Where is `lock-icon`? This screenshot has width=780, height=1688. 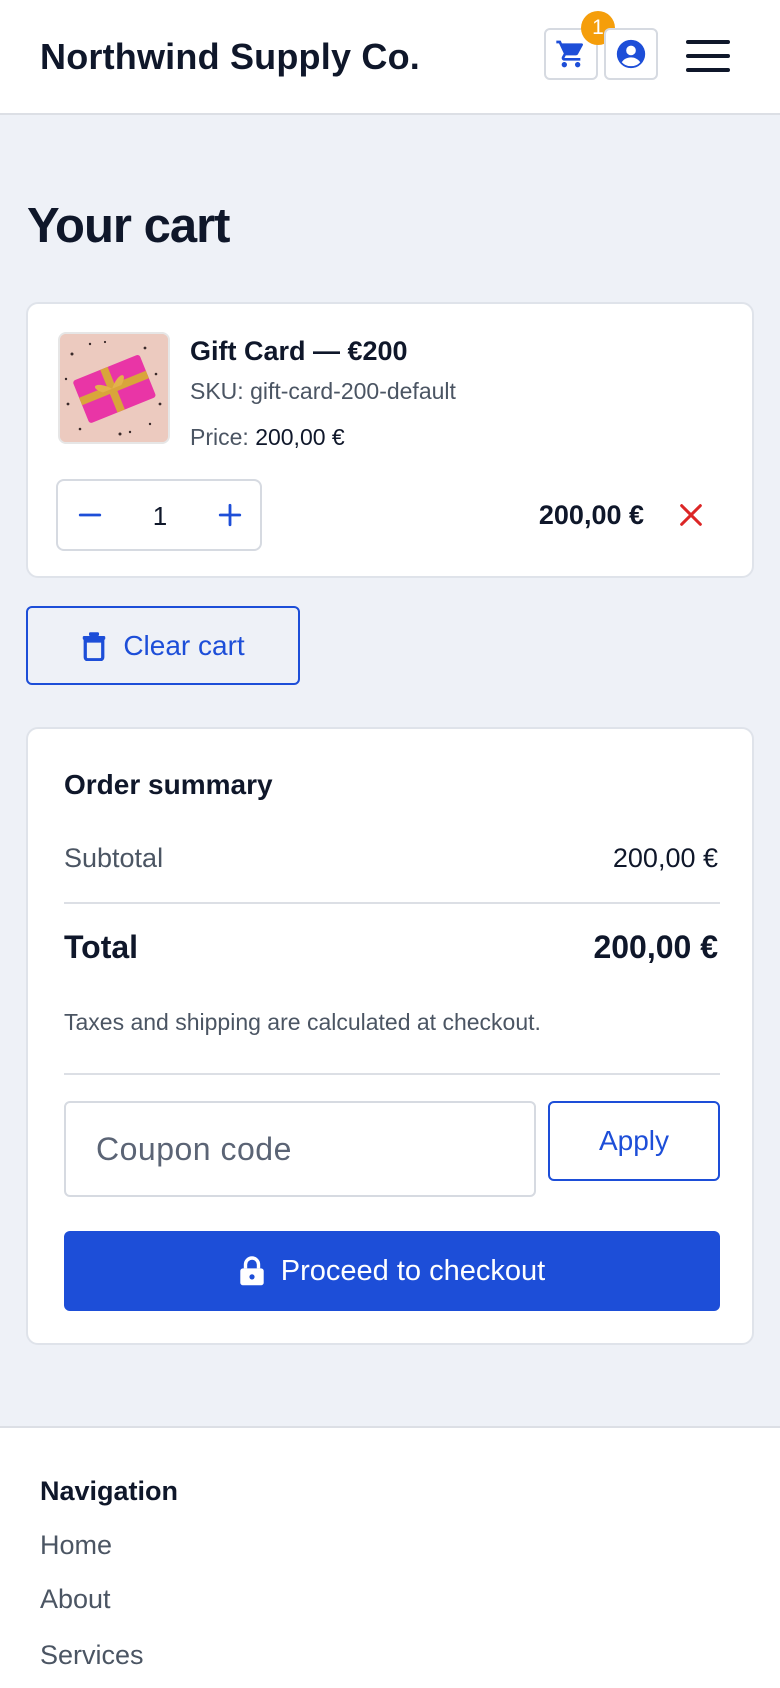 lock-icon is located at coordinates (252, 1271).